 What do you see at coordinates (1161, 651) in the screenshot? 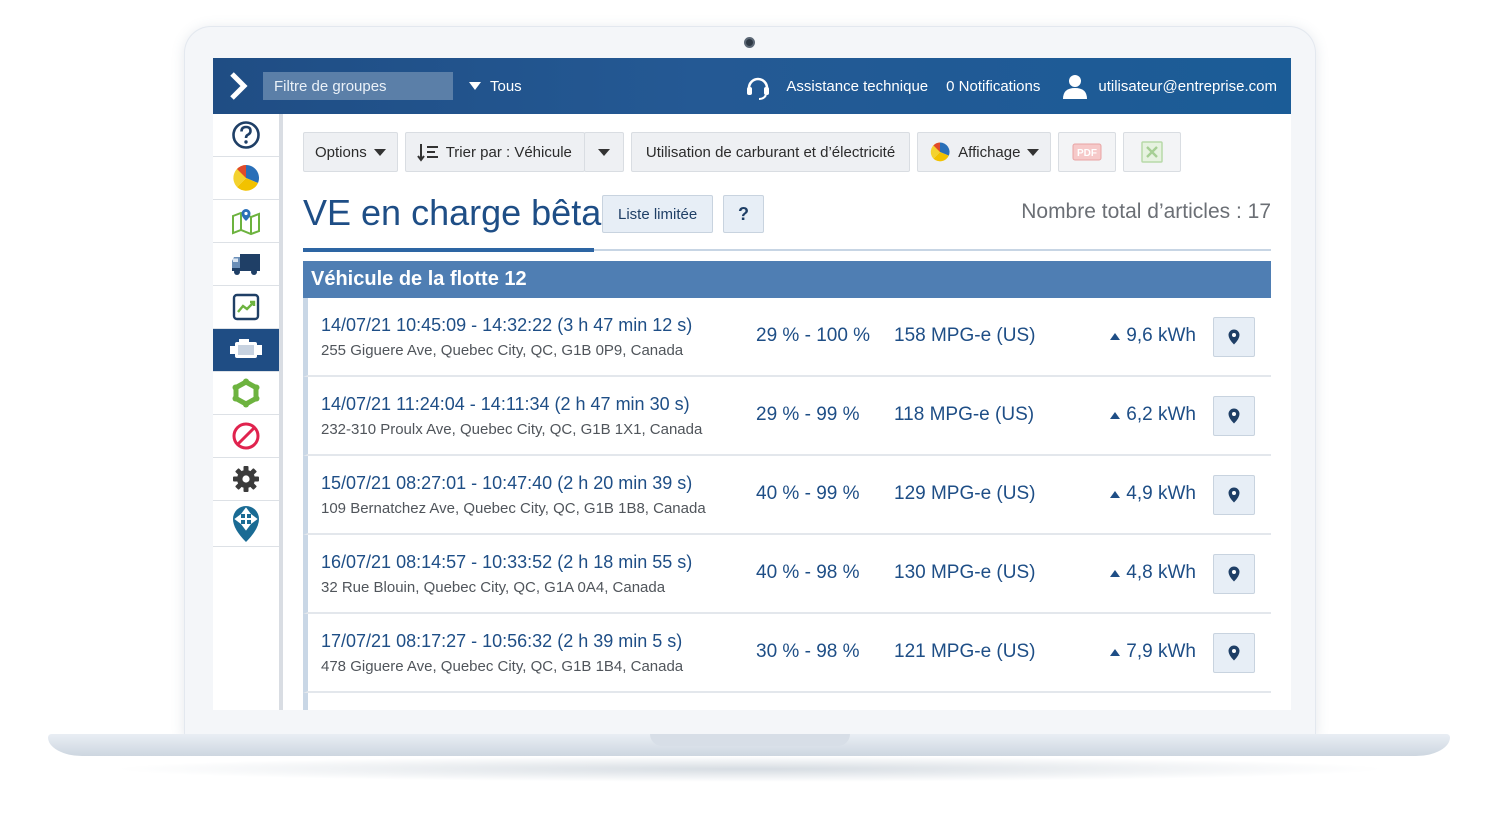
I see `energy-value: 7,9 kWh` at bounding box center [1161, 651].